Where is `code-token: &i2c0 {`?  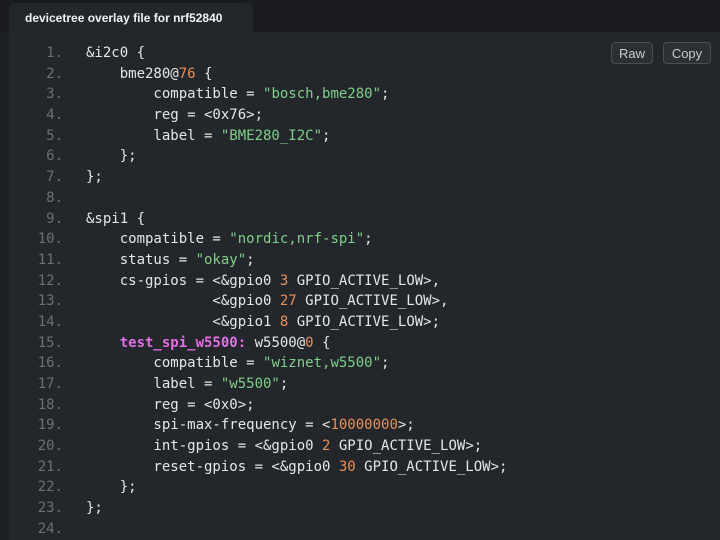 code-token: &i2c0 { is located at coordinates (116, 53).